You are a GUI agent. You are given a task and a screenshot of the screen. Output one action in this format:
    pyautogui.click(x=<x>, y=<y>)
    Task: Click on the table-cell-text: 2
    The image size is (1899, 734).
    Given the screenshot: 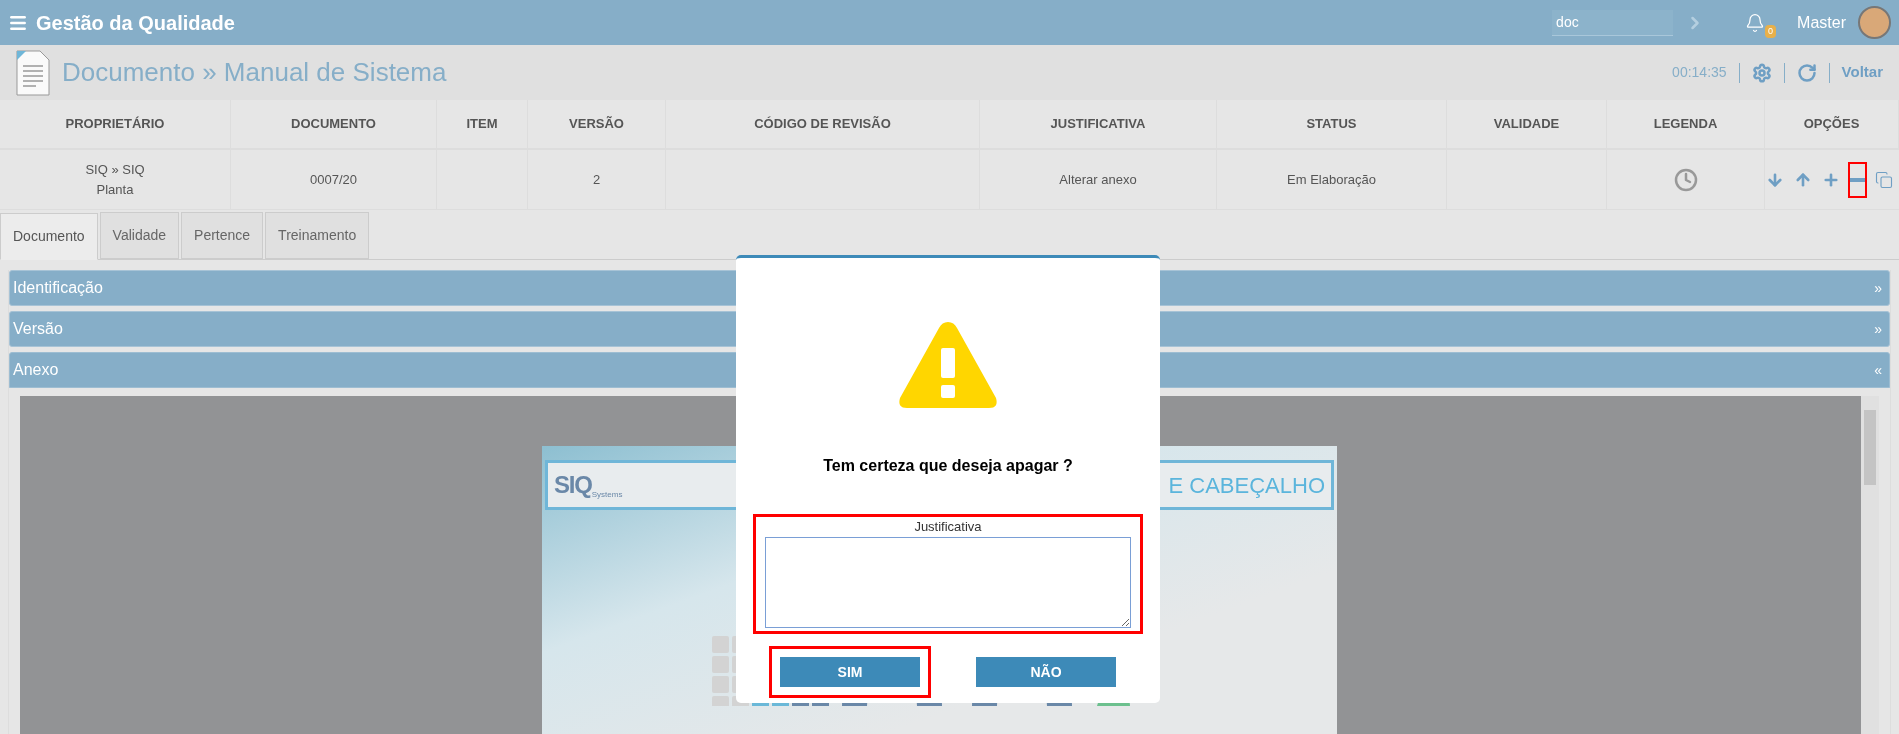 What is the action you would take?
    pyautogui.click(x=596, y=179)
    